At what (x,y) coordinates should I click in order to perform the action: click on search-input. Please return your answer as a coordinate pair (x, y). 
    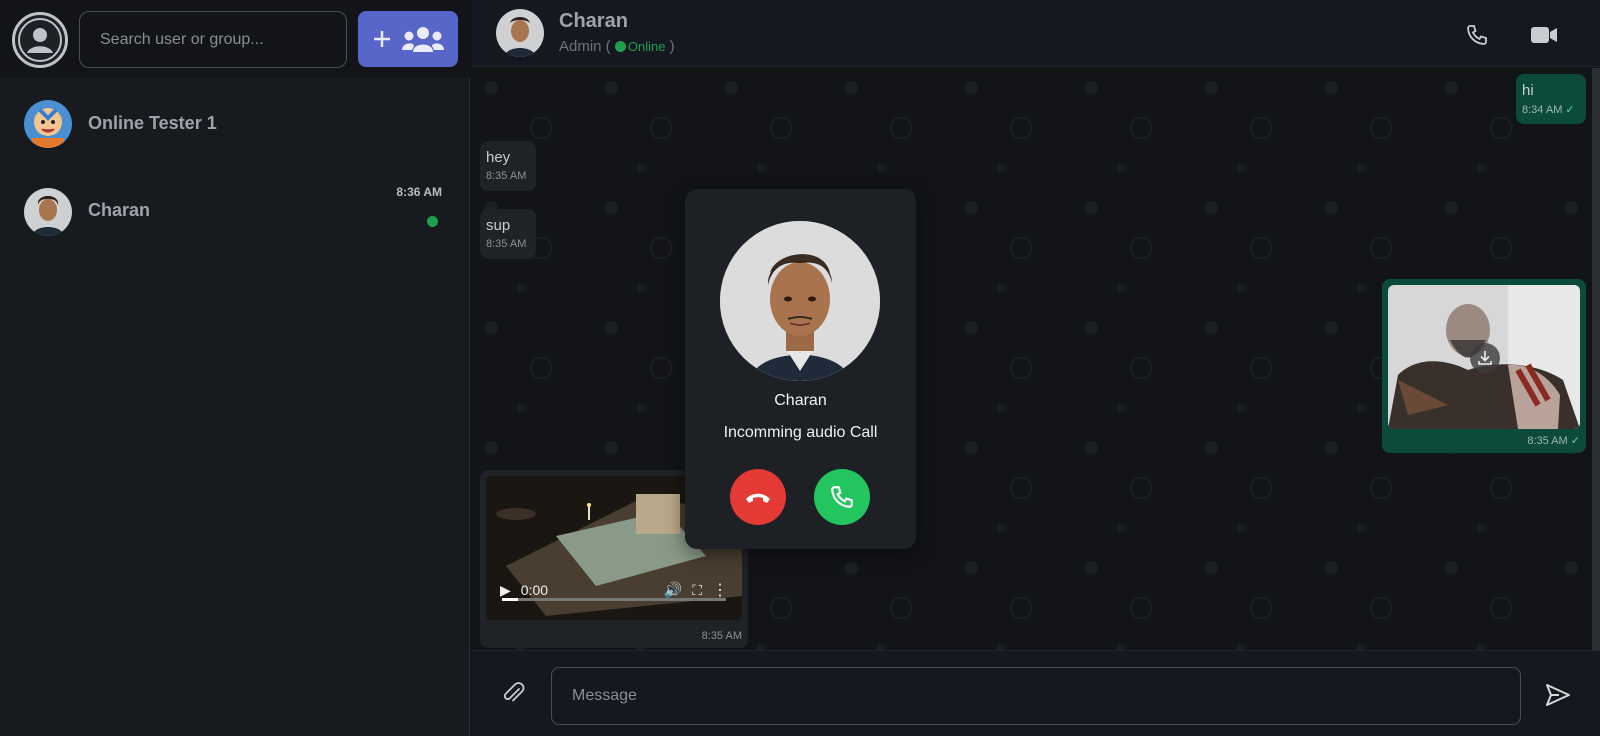
    Looking at the image, I should click on (213, 39).